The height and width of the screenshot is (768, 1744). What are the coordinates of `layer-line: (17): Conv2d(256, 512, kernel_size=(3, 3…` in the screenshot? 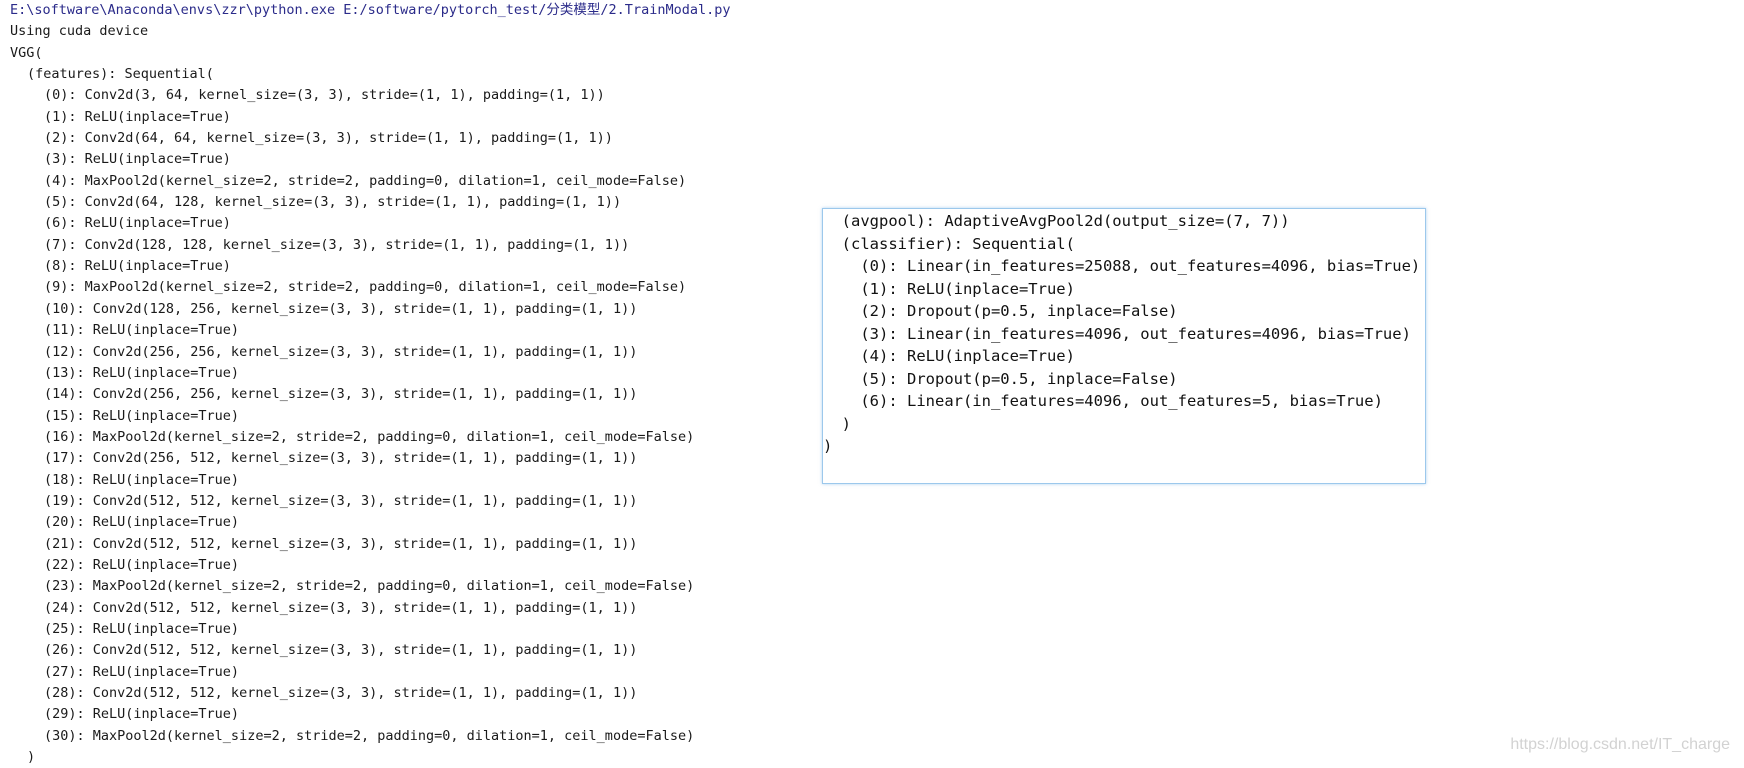 It's located at (341, 458).